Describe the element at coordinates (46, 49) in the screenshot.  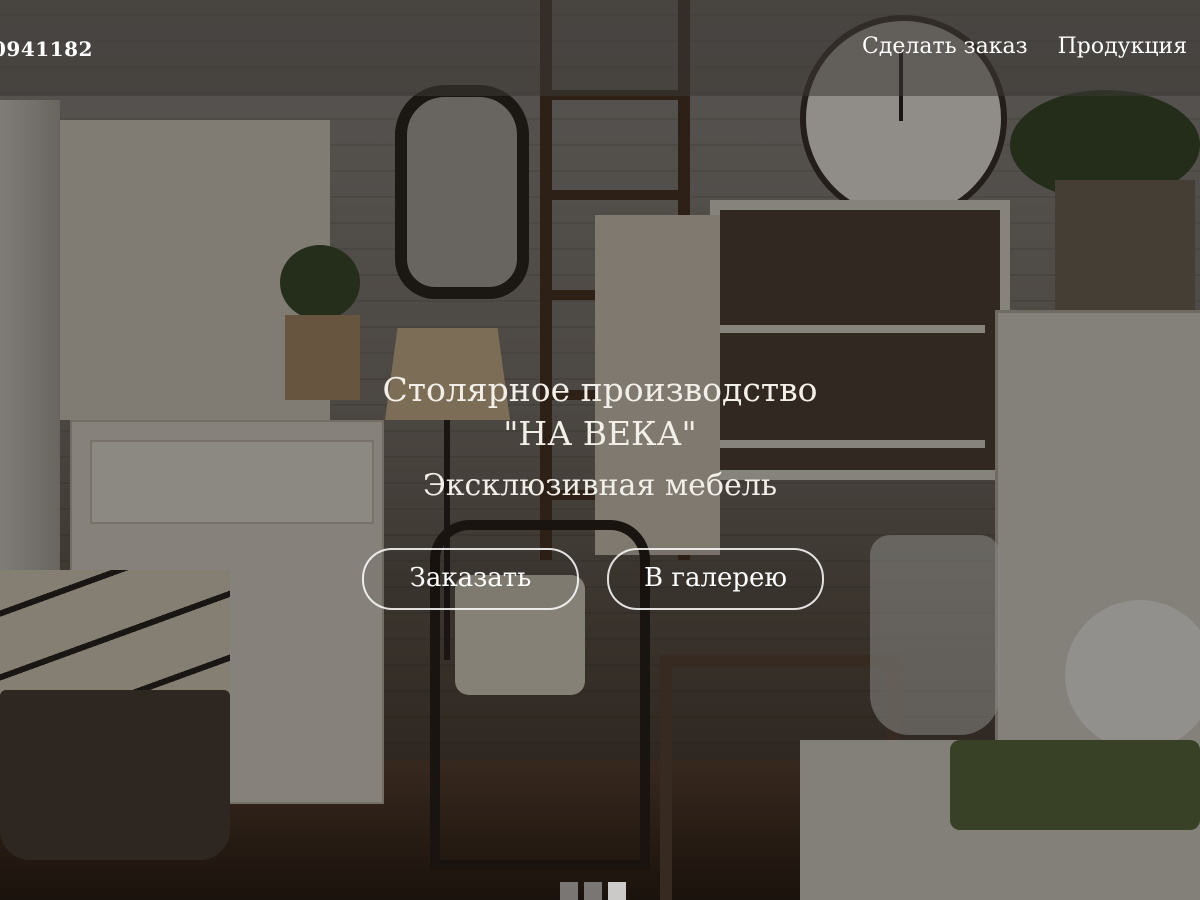
I see `phone-number: 0941182` at that location.